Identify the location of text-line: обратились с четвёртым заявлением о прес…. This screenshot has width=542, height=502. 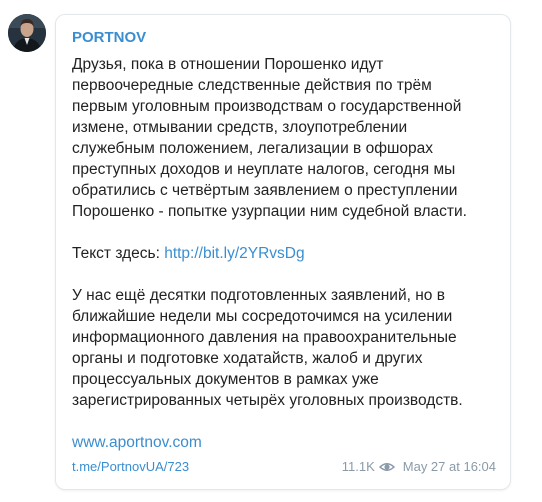
(265, 190).